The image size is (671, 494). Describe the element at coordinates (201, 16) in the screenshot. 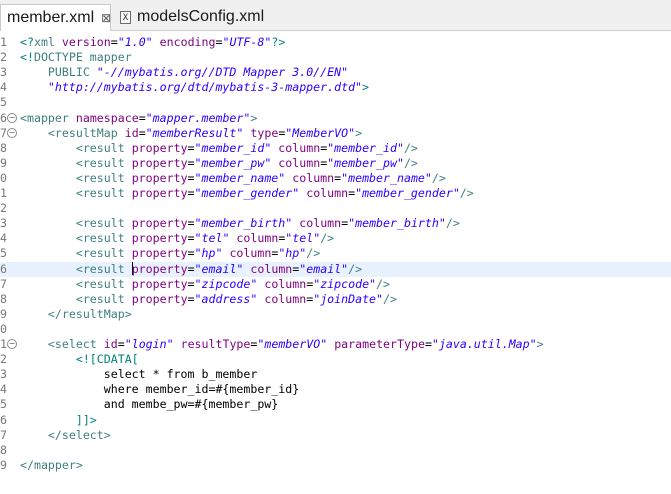

I see `tab-label: modelsConfig.xml` at that location.